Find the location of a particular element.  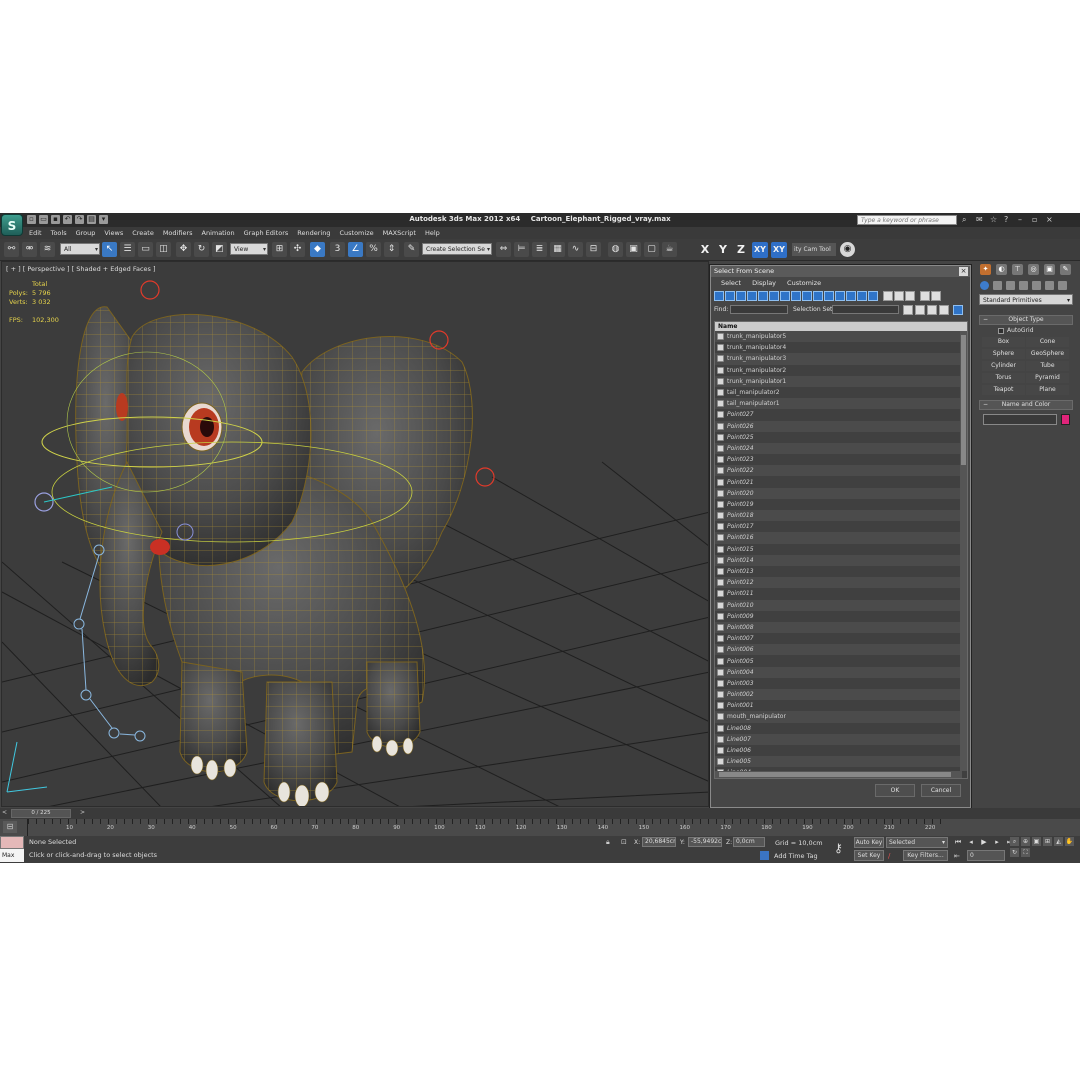

find-case-icon is located at coordinates (908, 310).